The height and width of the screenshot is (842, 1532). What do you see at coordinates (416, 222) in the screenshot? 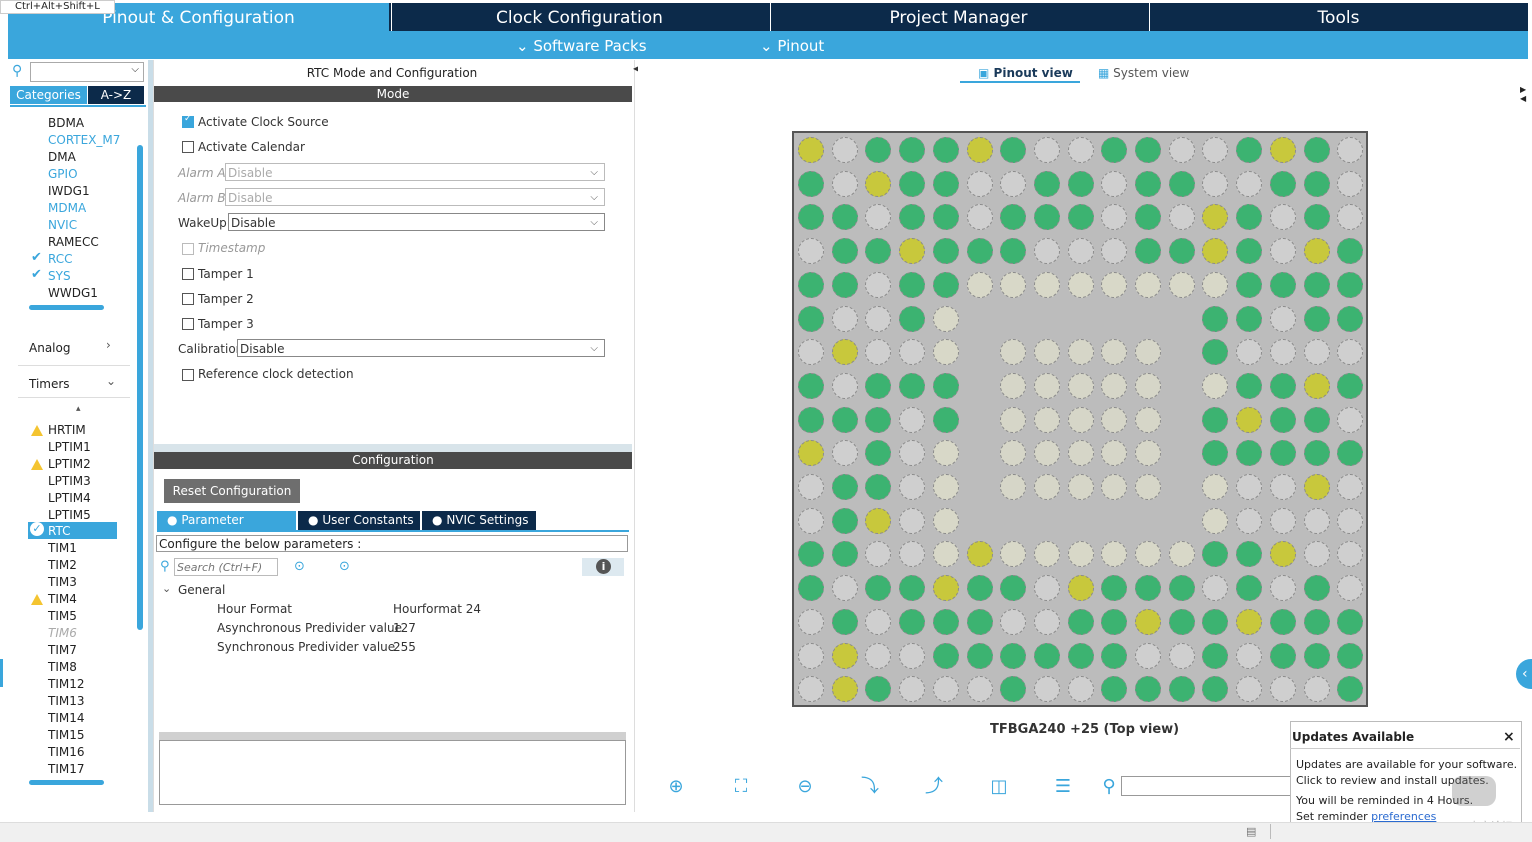
I see `wakeup-select: Disable ⌵` at bounding box center [416, 222].